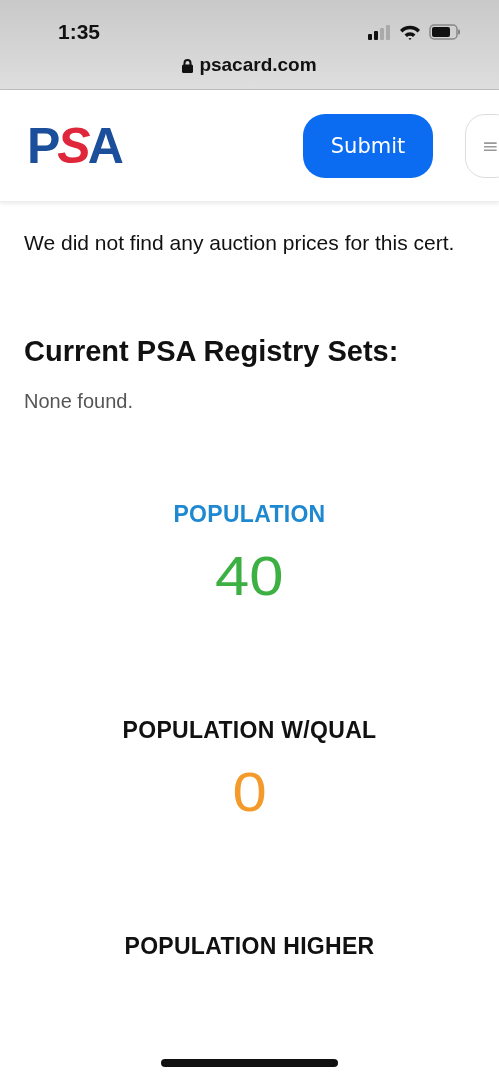  I want to click on submit-button: Submit, so click(368, 145).